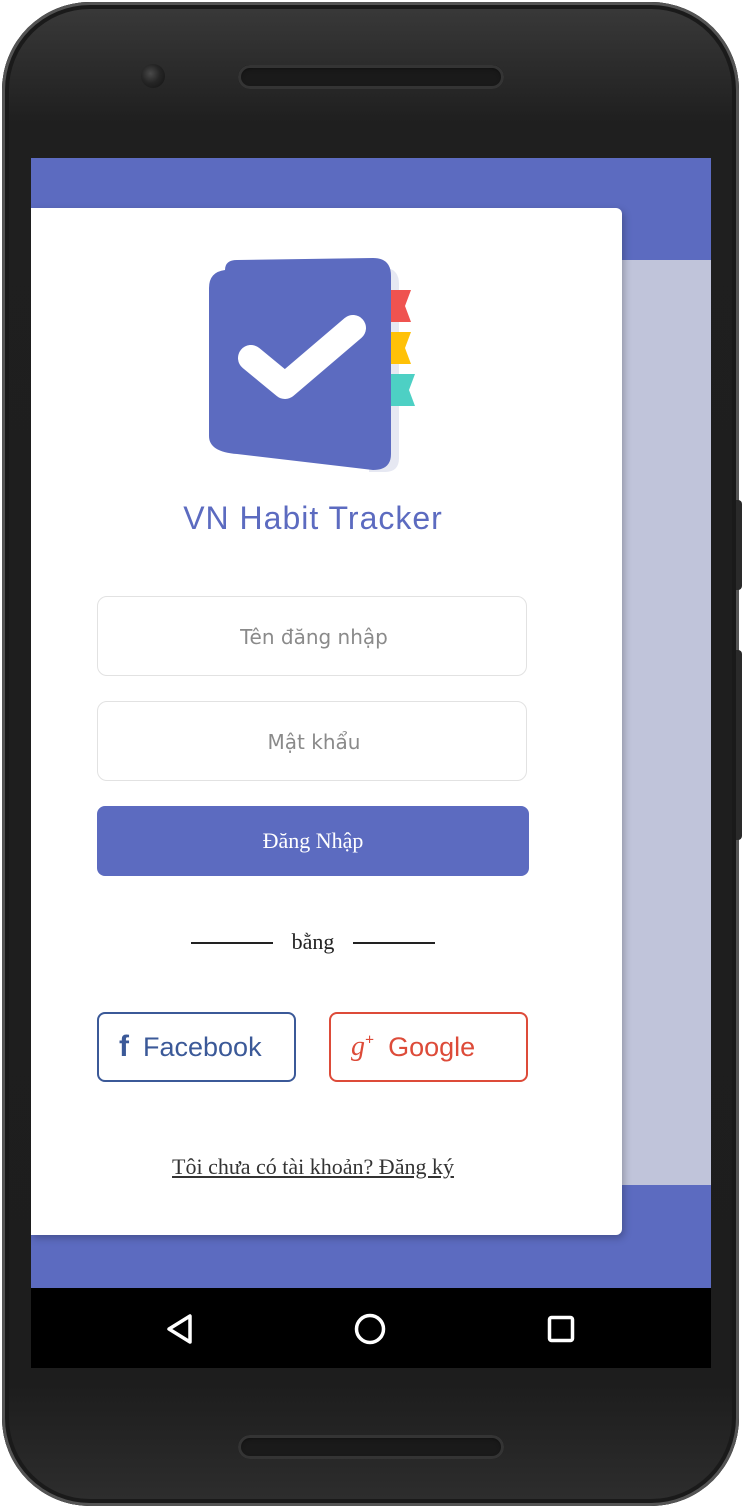  I want to click on facebook-label: Facebook, so click(202, 1046).